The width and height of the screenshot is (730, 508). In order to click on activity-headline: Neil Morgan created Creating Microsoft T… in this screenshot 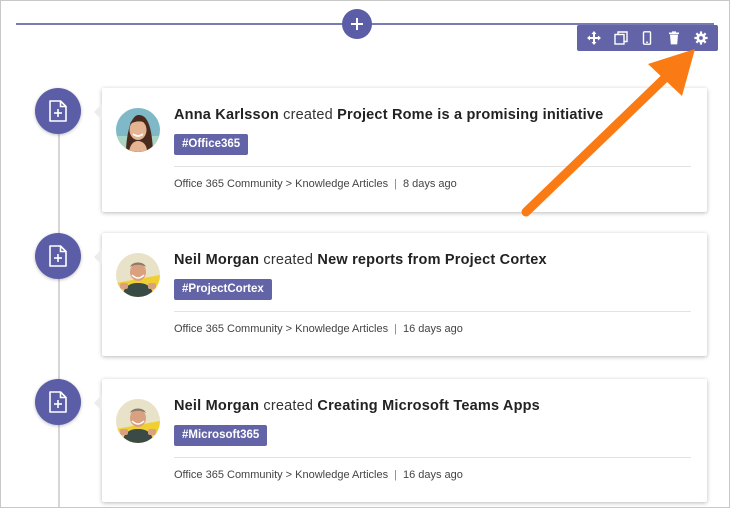, I will do `click(357, 406)`.